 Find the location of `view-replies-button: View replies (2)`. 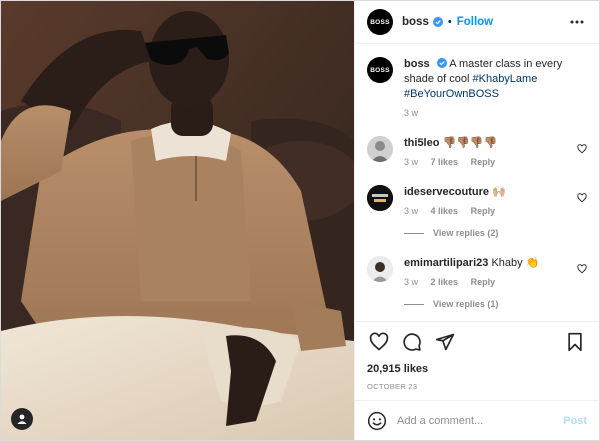

view-replies-button: View replies (2) is located at coordinates (477, 233).